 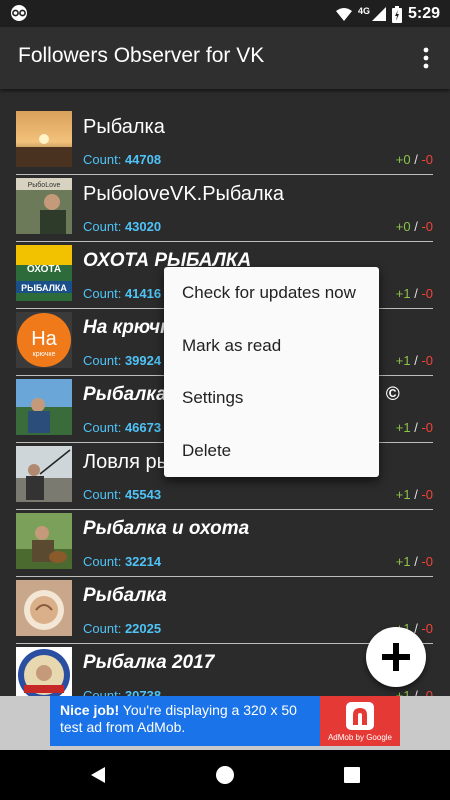 I want to click on clock: 5:29, so click(x=423, y=13).